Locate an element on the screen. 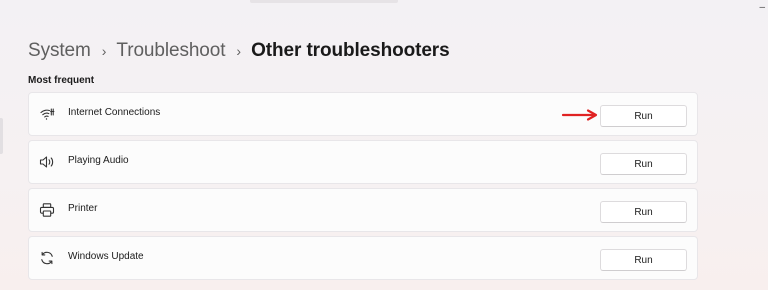  troubleshooter-label: Windows Update is located at coordinates (106, 256).